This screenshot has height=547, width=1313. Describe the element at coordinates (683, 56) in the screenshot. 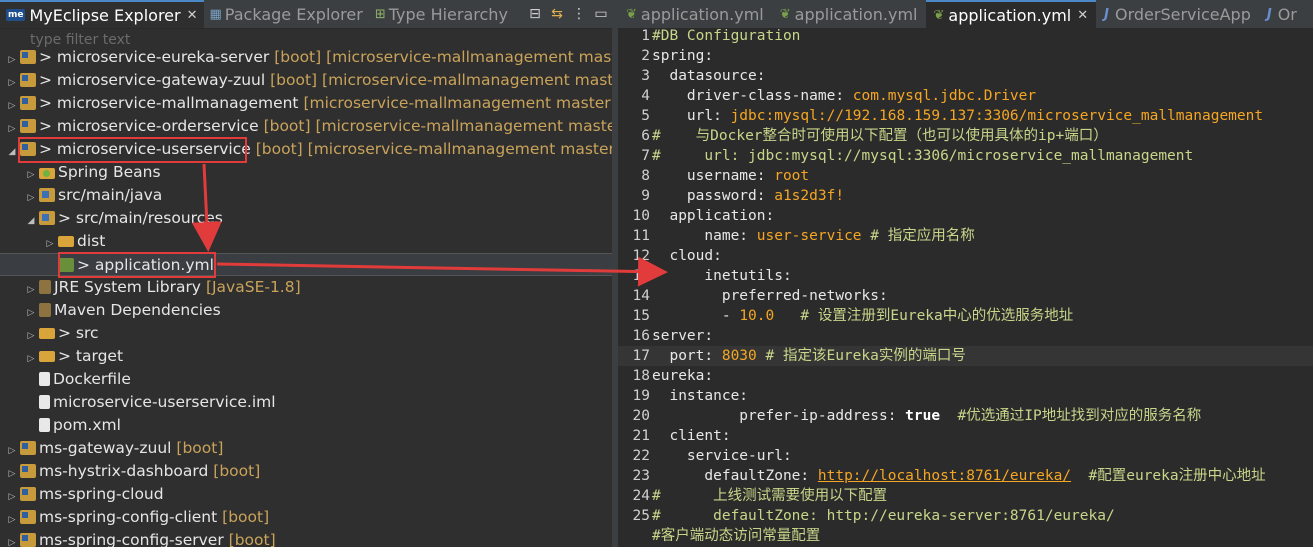

I see `code-token: spring:` at that location.